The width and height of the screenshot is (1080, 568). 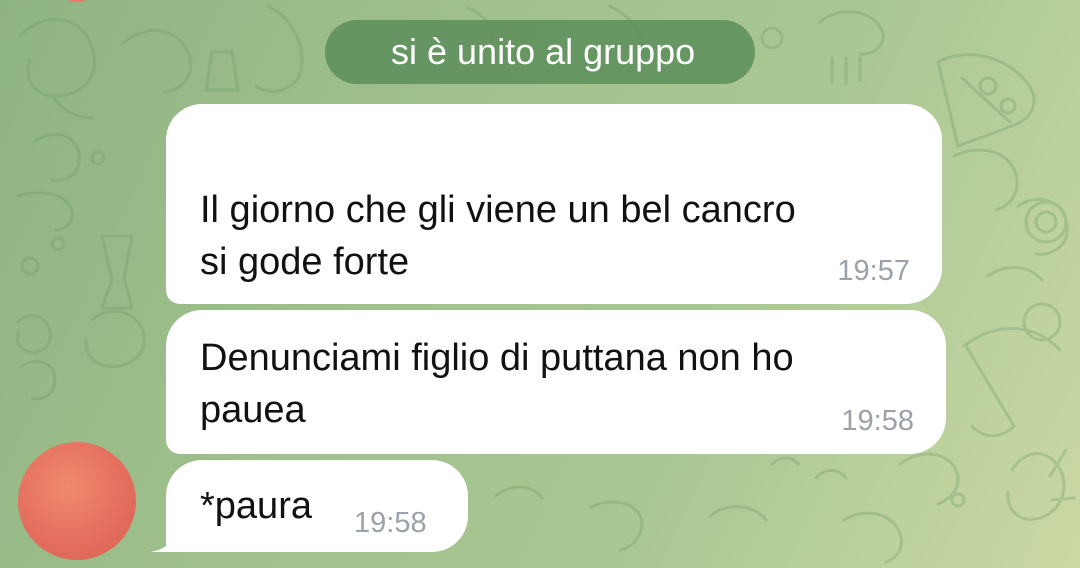 What do you see at coordinates (317, 506) in the screenshot?
I see `message-bubble: *paura 19:58` at bounding box center [317, 506].